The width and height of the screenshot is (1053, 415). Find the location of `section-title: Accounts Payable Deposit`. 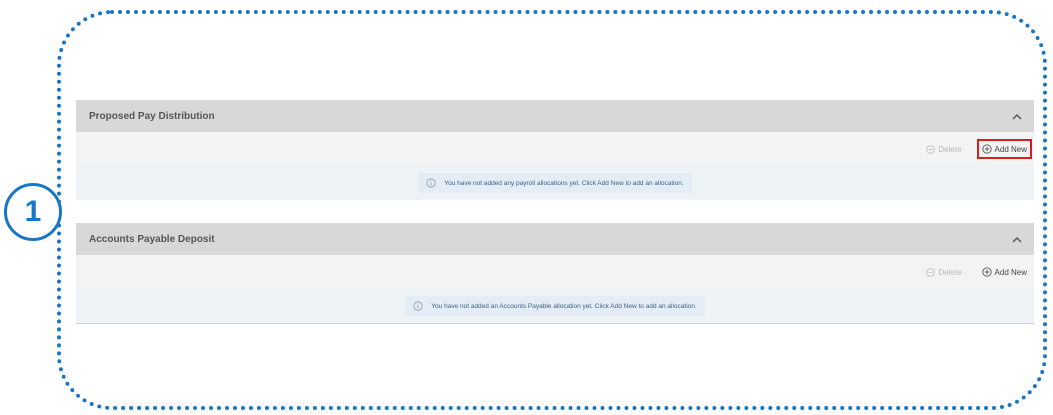

section-title: Accounts Payable Deposit is located at coordinates (152, 239).